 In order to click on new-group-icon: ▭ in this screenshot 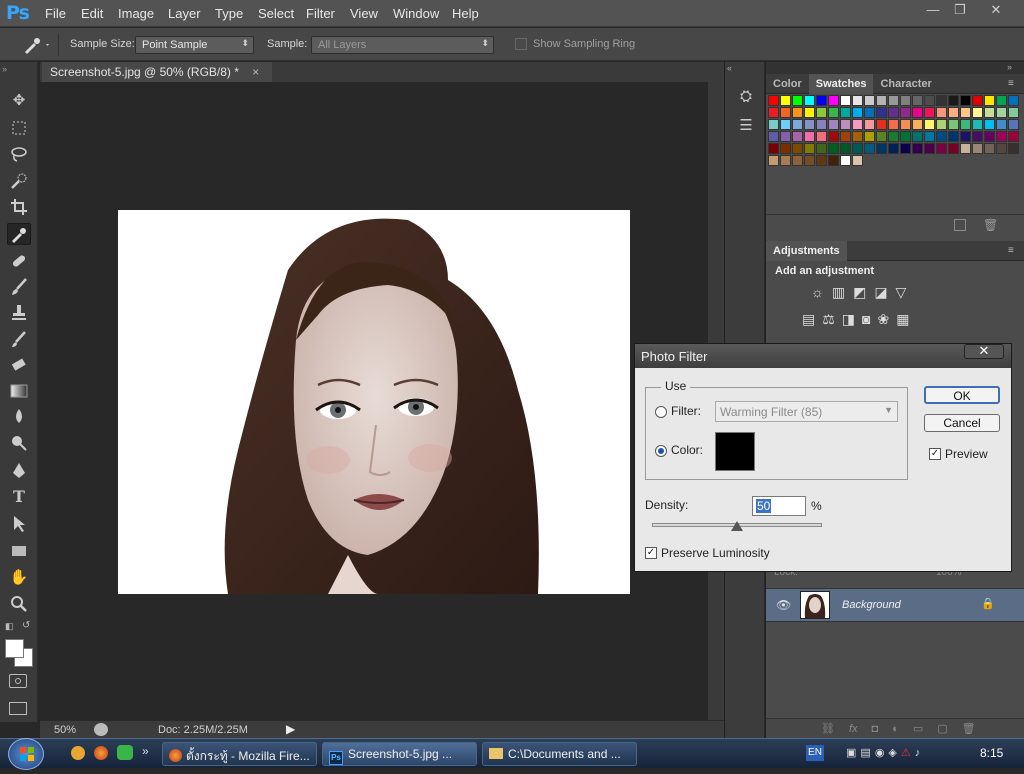, I will do `click(918, 729)`.